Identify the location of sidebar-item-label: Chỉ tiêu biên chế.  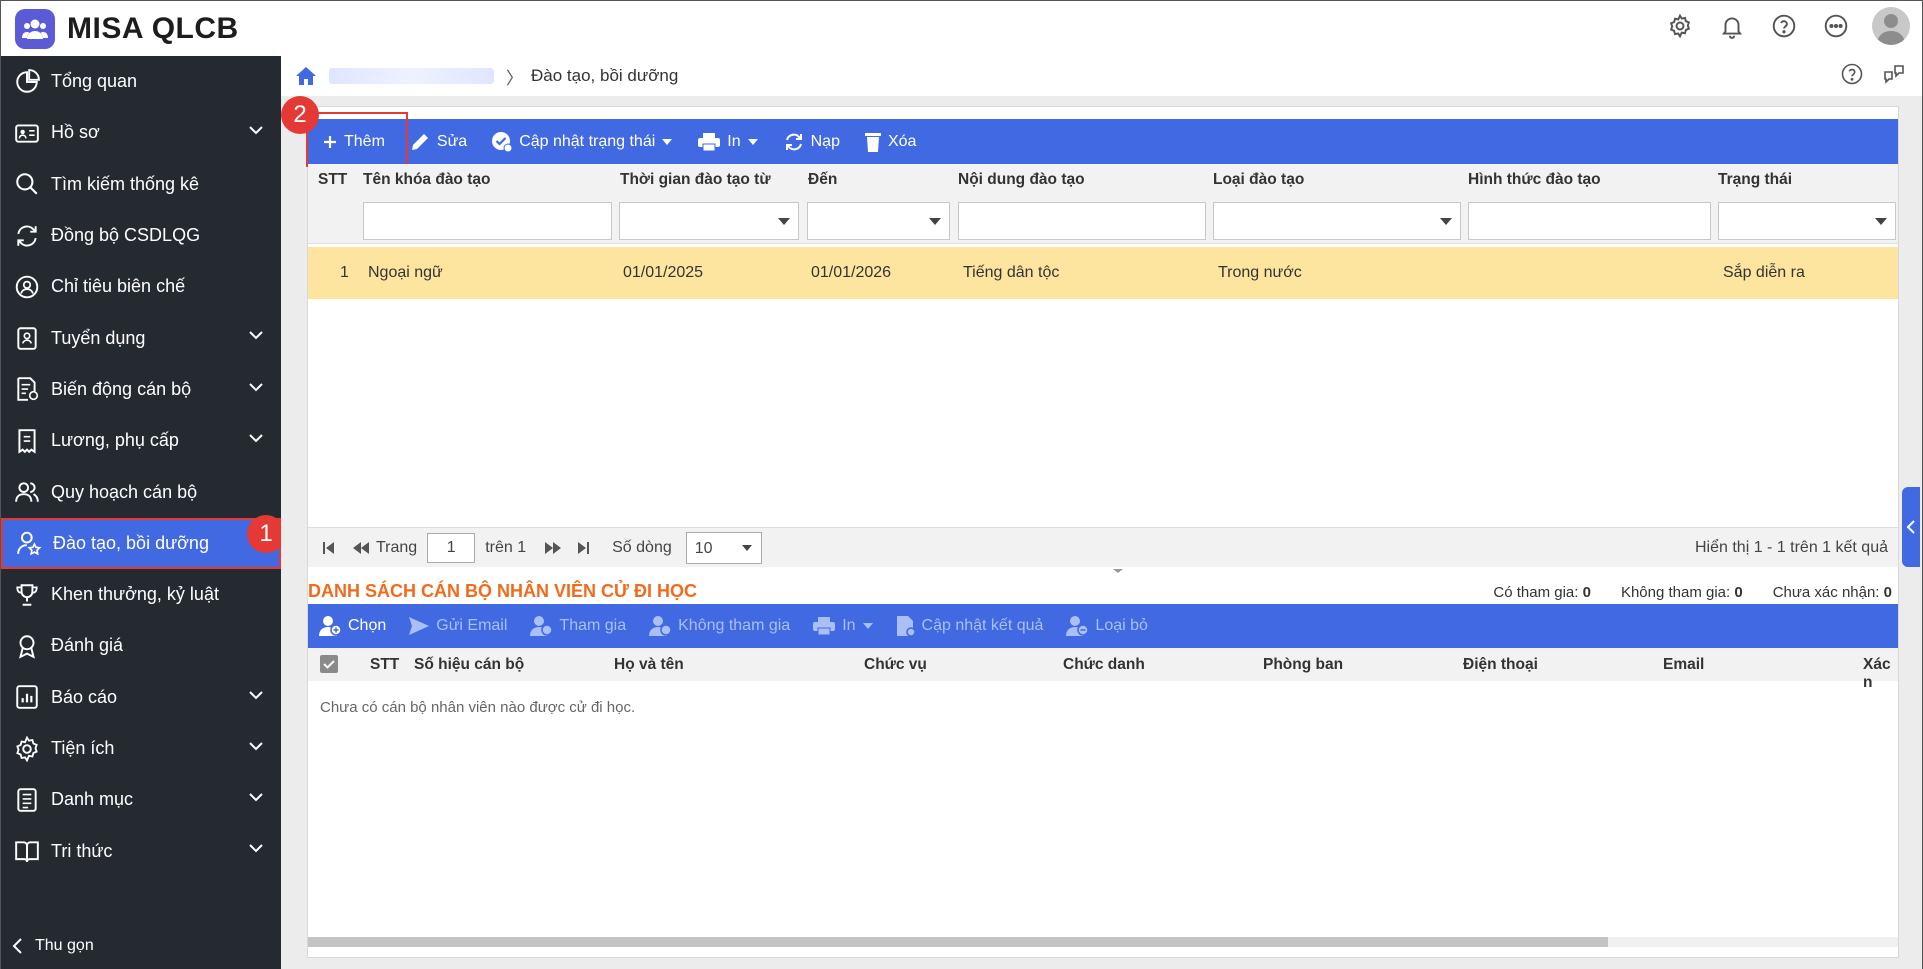
(118, 286).